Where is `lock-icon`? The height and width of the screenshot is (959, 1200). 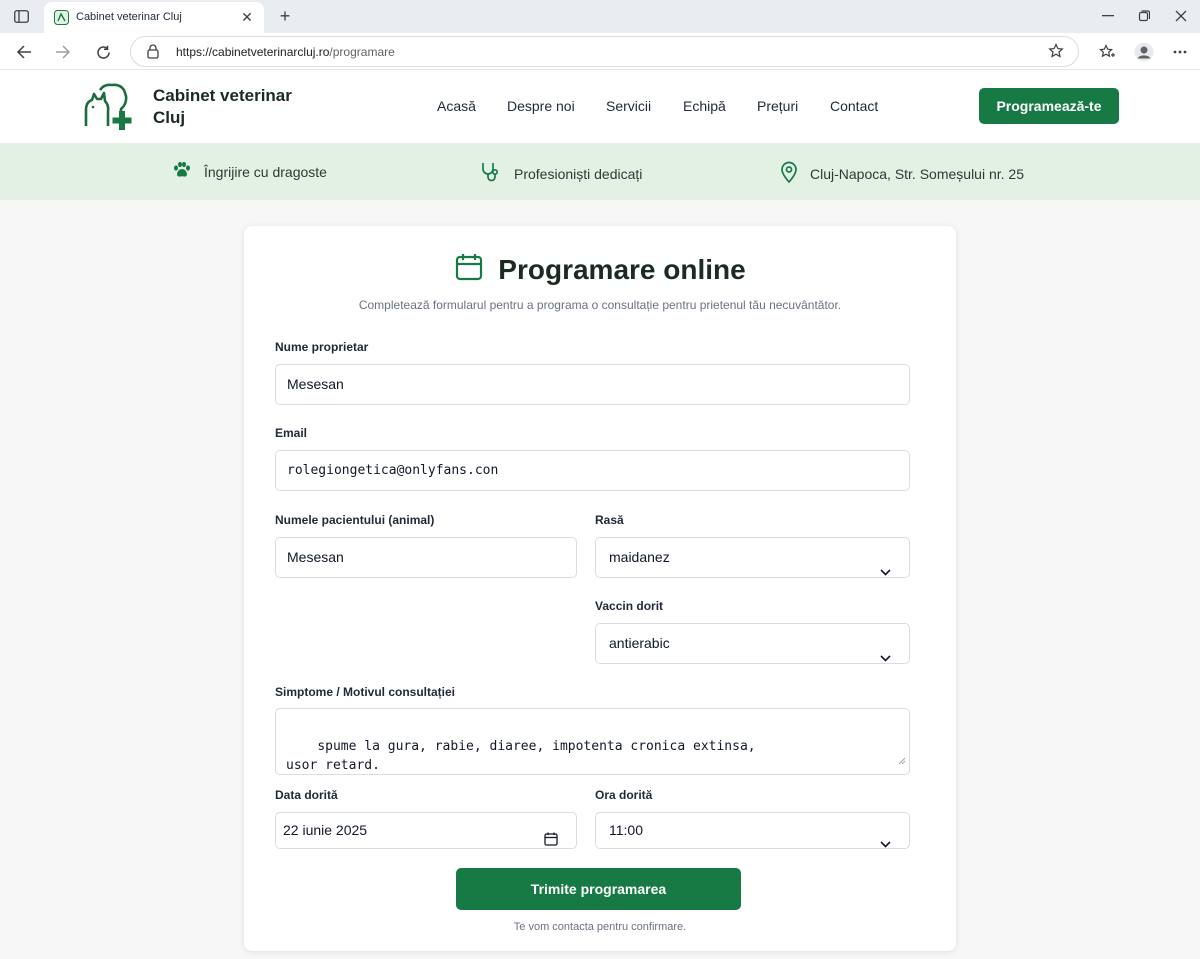
lock-icon is located at coordinates (153, 54).